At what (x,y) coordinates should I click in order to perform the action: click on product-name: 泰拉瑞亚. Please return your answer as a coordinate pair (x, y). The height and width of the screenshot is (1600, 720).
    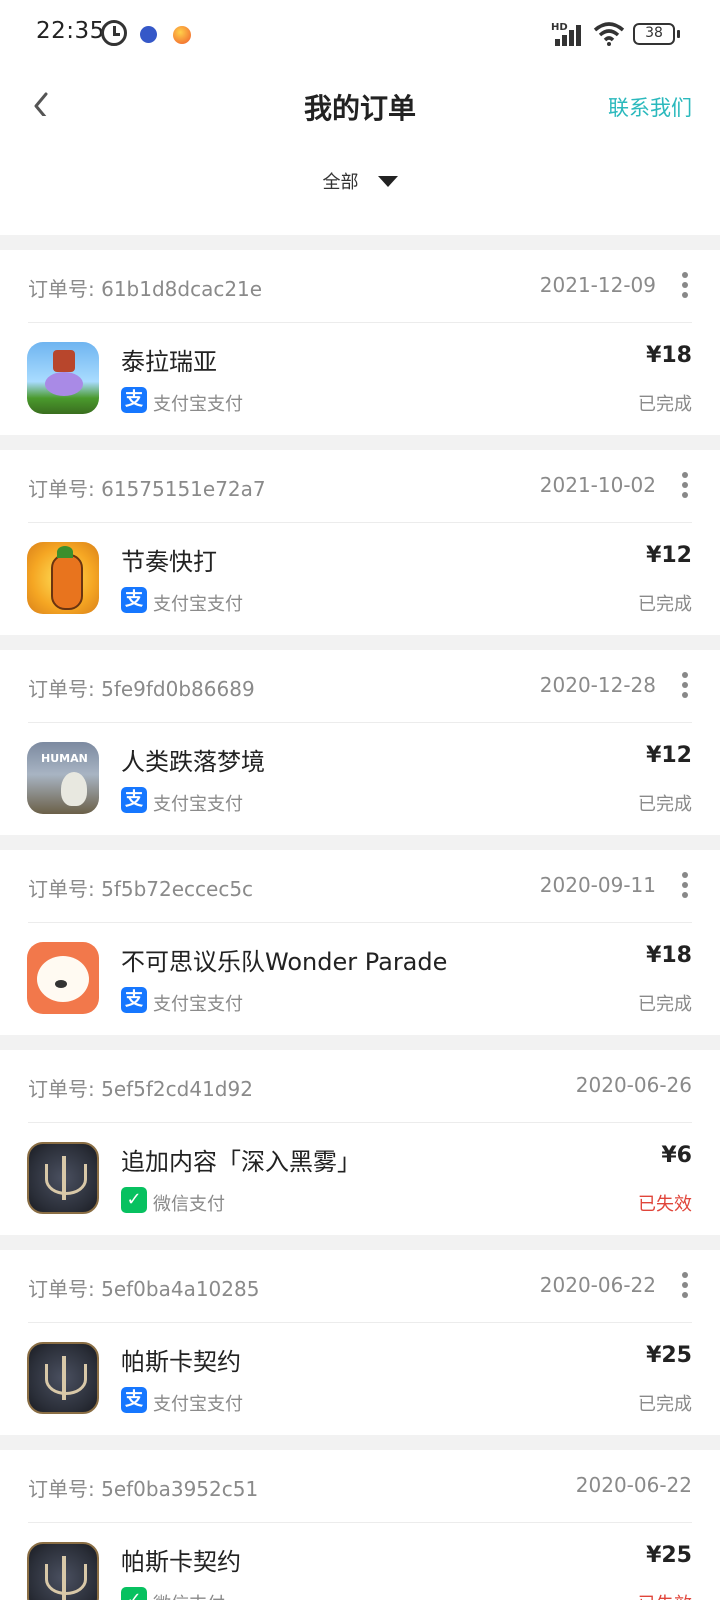
    Looking at the image, I should click on (169, 362).